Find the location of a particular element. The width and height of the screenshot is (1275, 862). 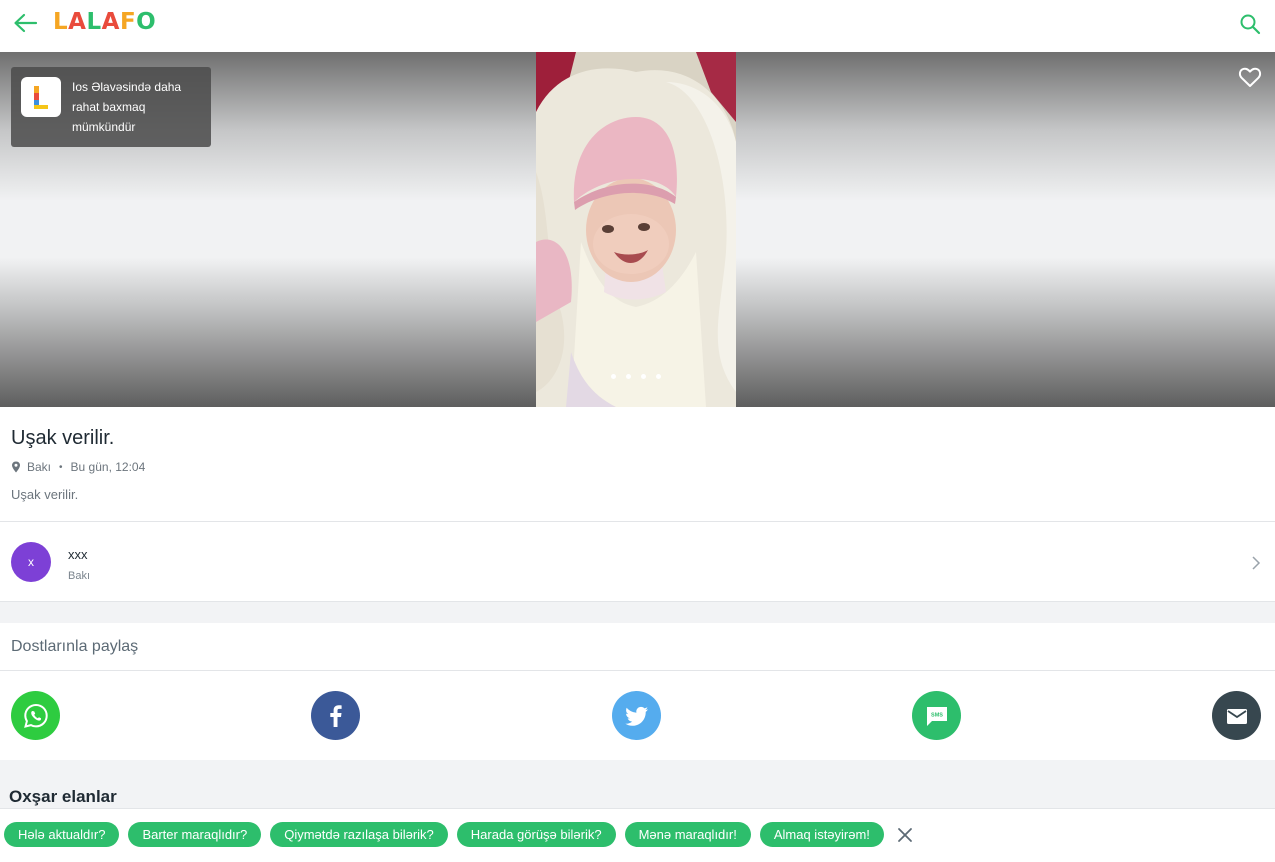

similar-ads-heading: Oxşar elanlar is located at coordinates (63, 796).